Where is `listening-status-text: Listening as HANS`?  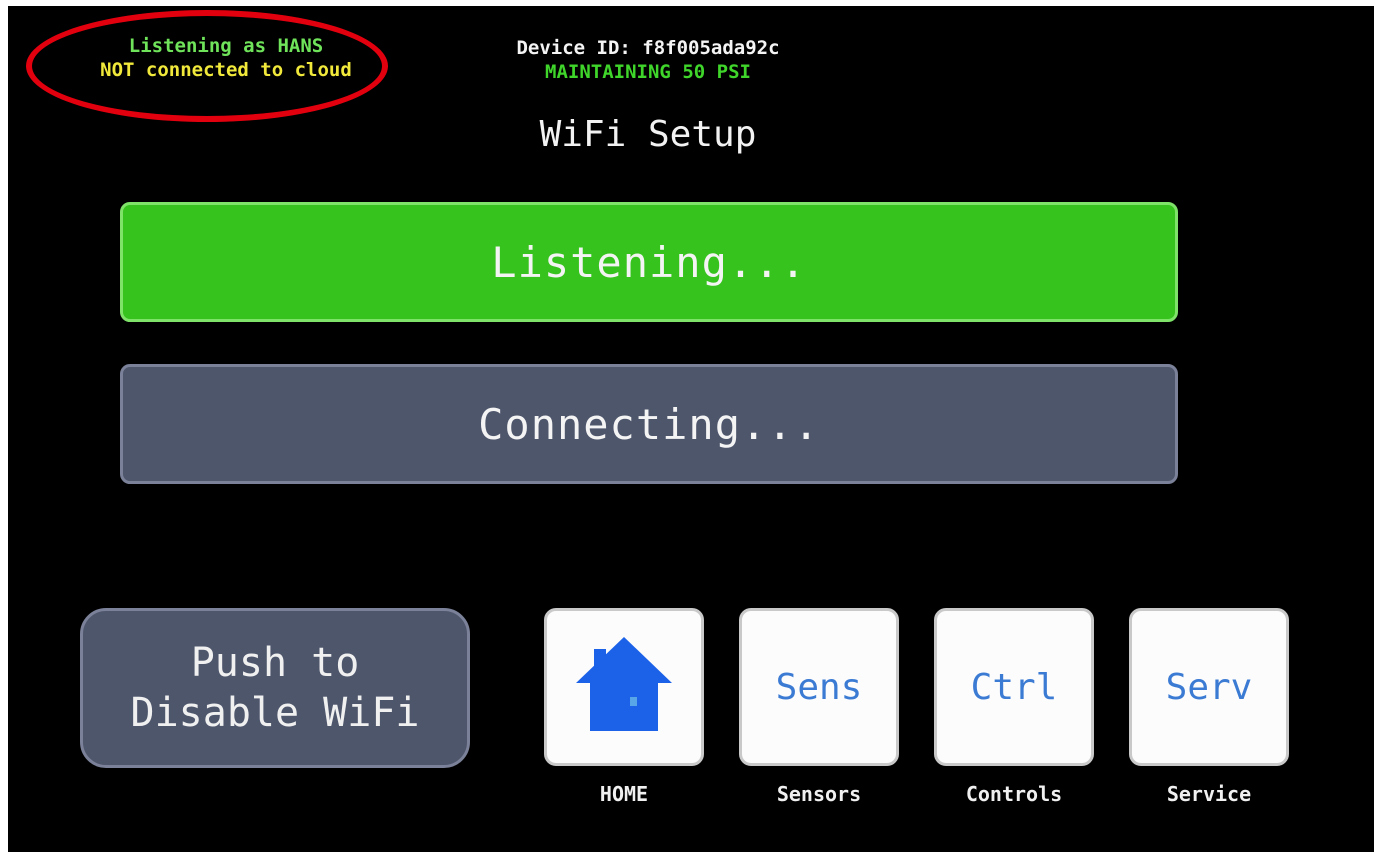
listening-status-text: Listening as HANS is located at coordinates (226, 46).